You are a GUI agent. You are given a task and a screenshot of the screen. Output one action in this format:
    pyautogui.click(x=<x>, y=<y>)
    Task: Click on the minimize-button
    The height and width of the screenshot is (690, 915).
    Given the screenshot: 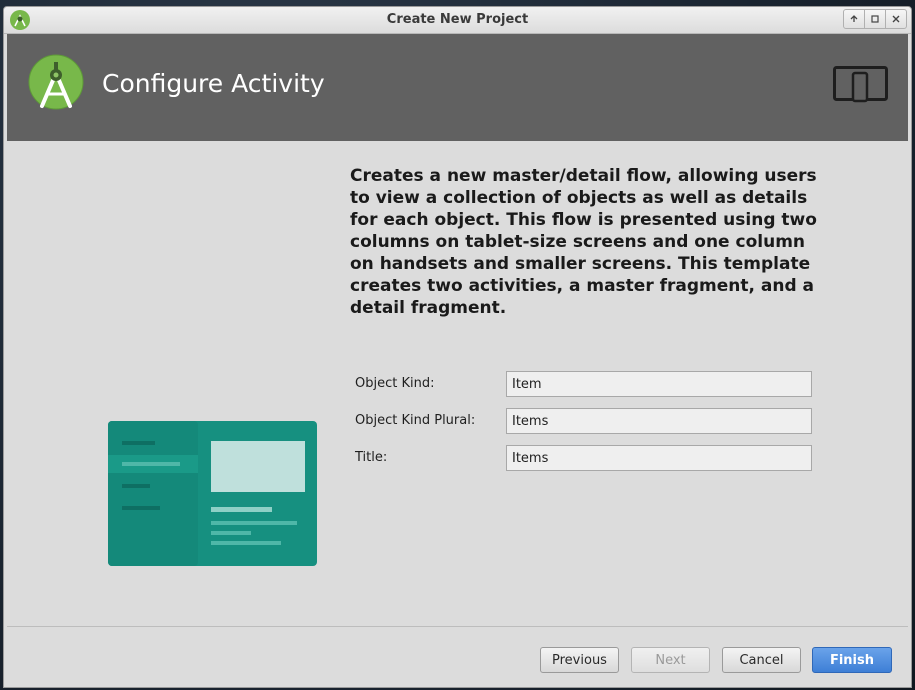 What is the action you would take?
    pyautogui.click(x=854, y=19)
    